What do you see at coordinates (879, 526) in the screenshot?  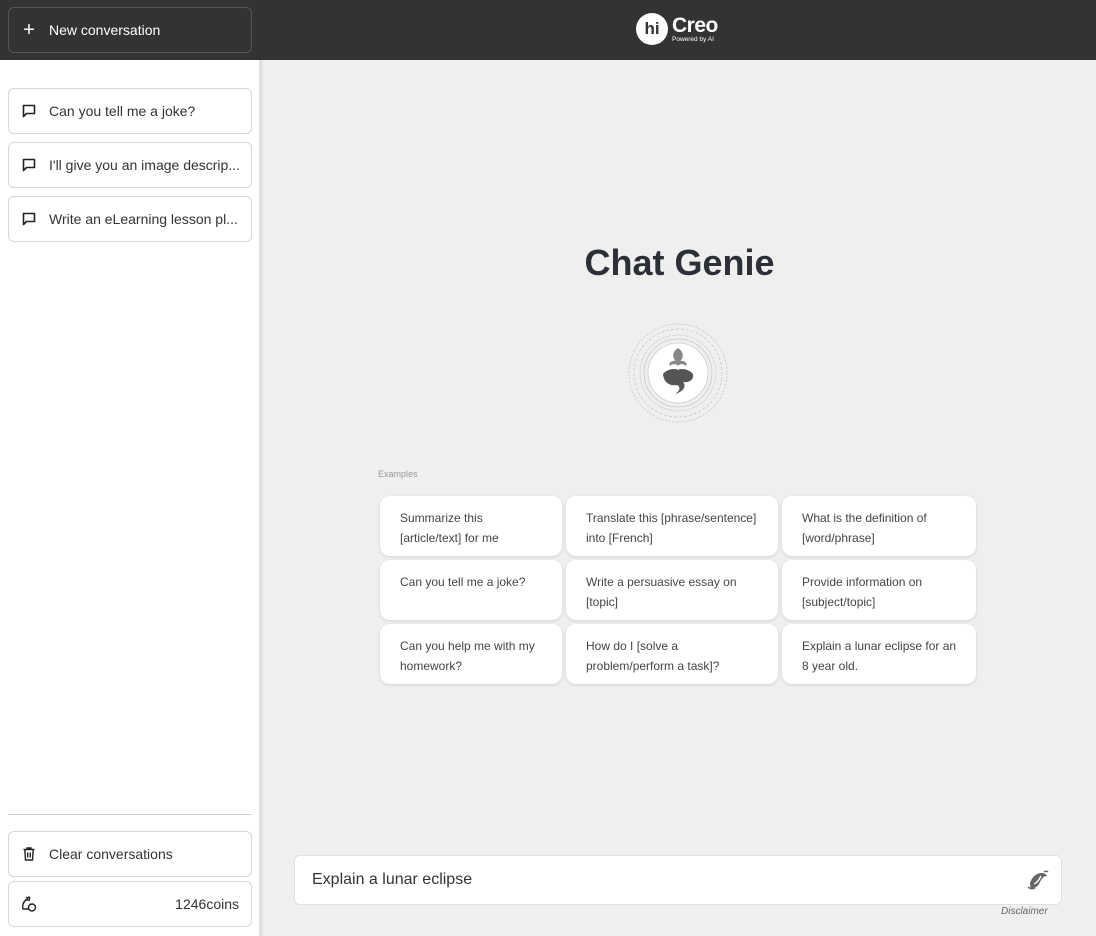 I see `example-card: What is the definition of [word/phrase]` at bounding box center [879, 526].